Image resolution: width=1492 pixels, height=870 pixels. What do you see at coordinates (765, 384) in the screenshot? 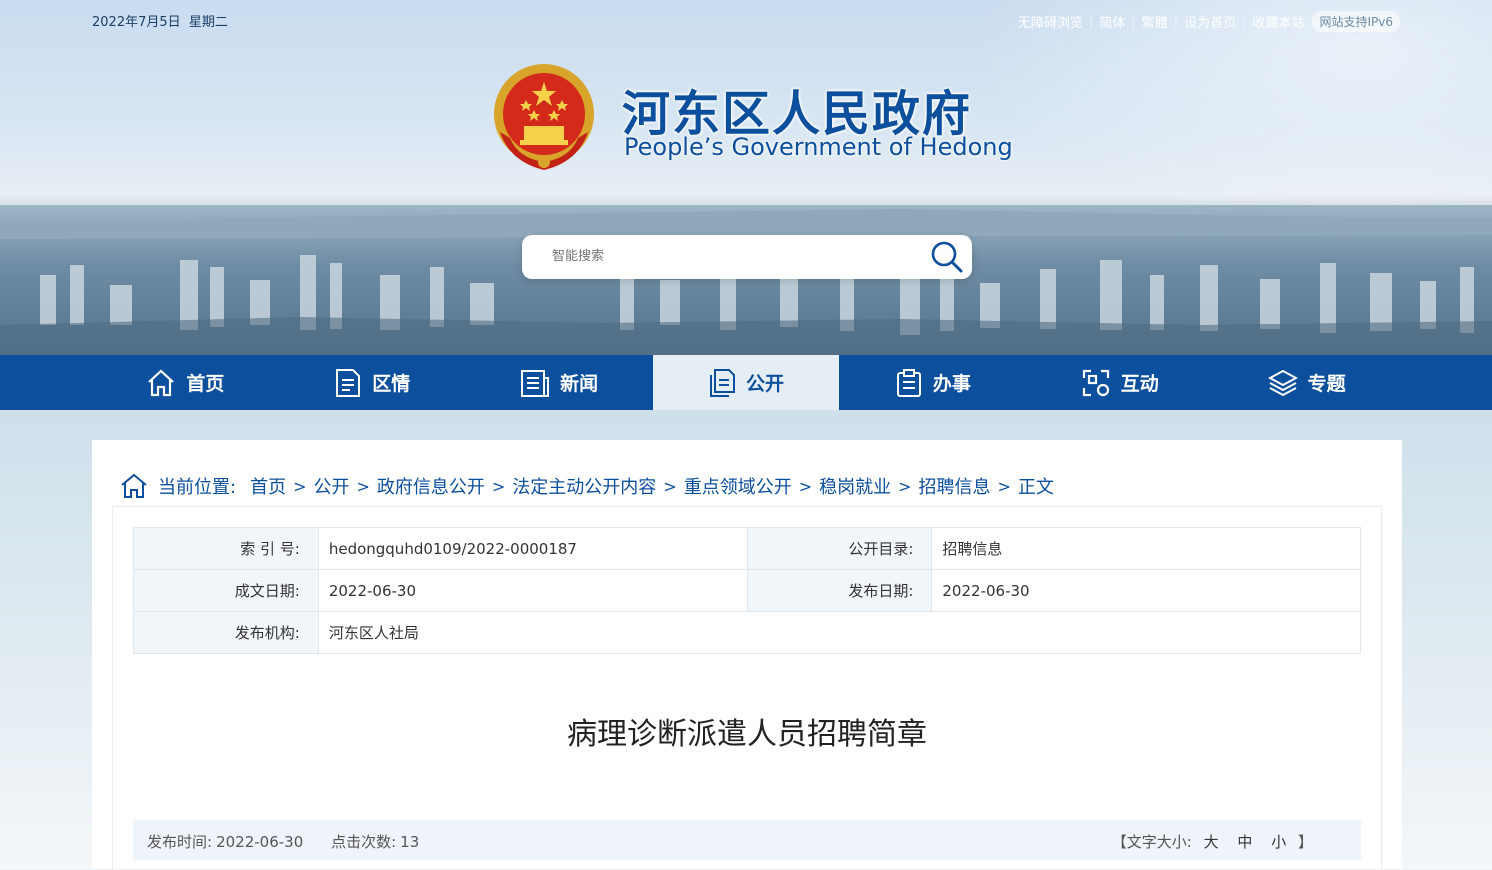
I see `nav-label: 公开` at bounding box center [765, 384].